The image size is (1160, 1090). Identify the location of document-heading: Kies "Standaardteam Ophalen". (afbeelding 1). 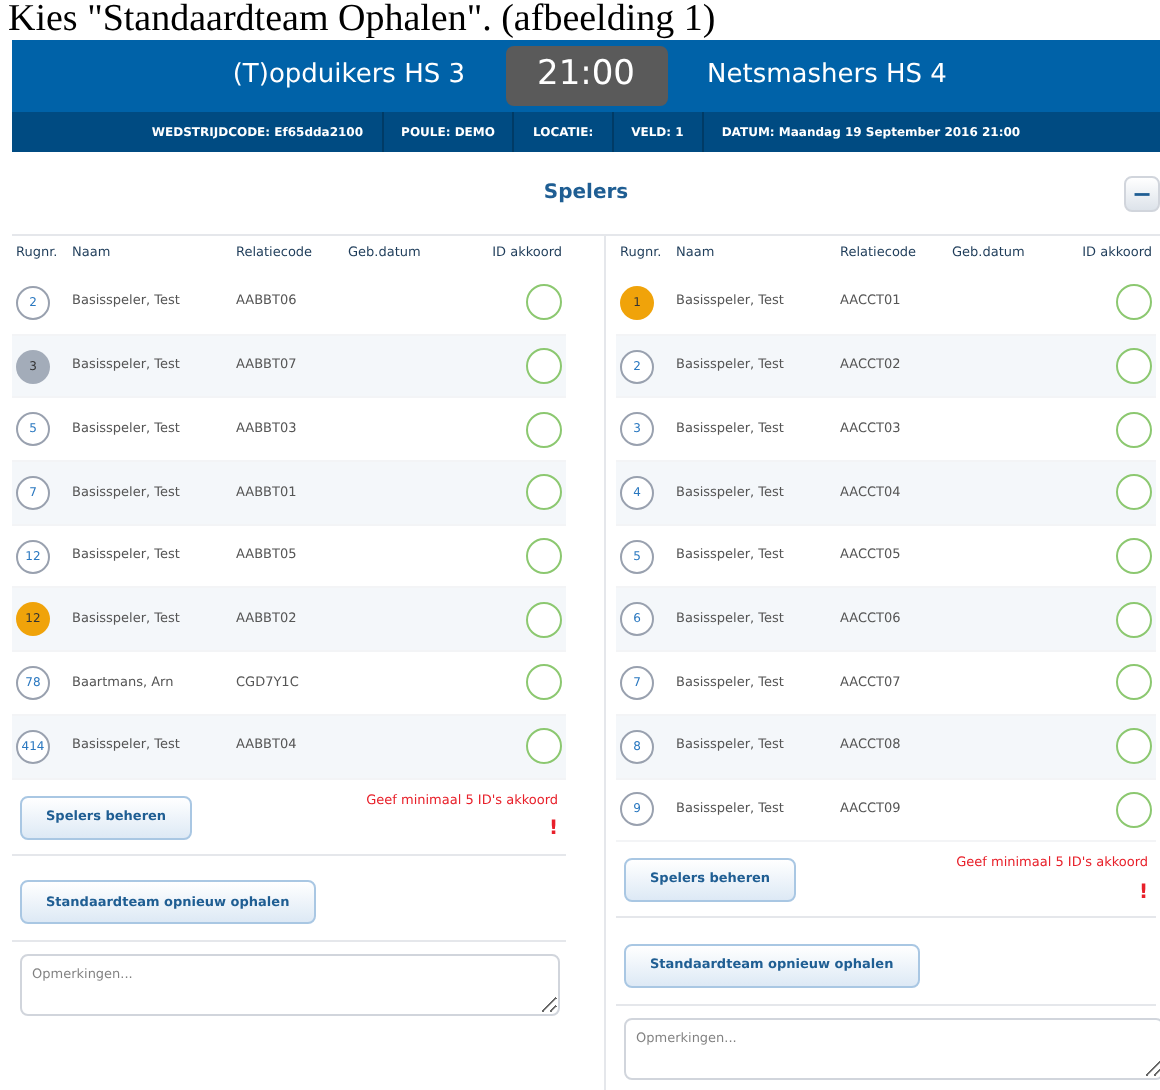
(362, 20).